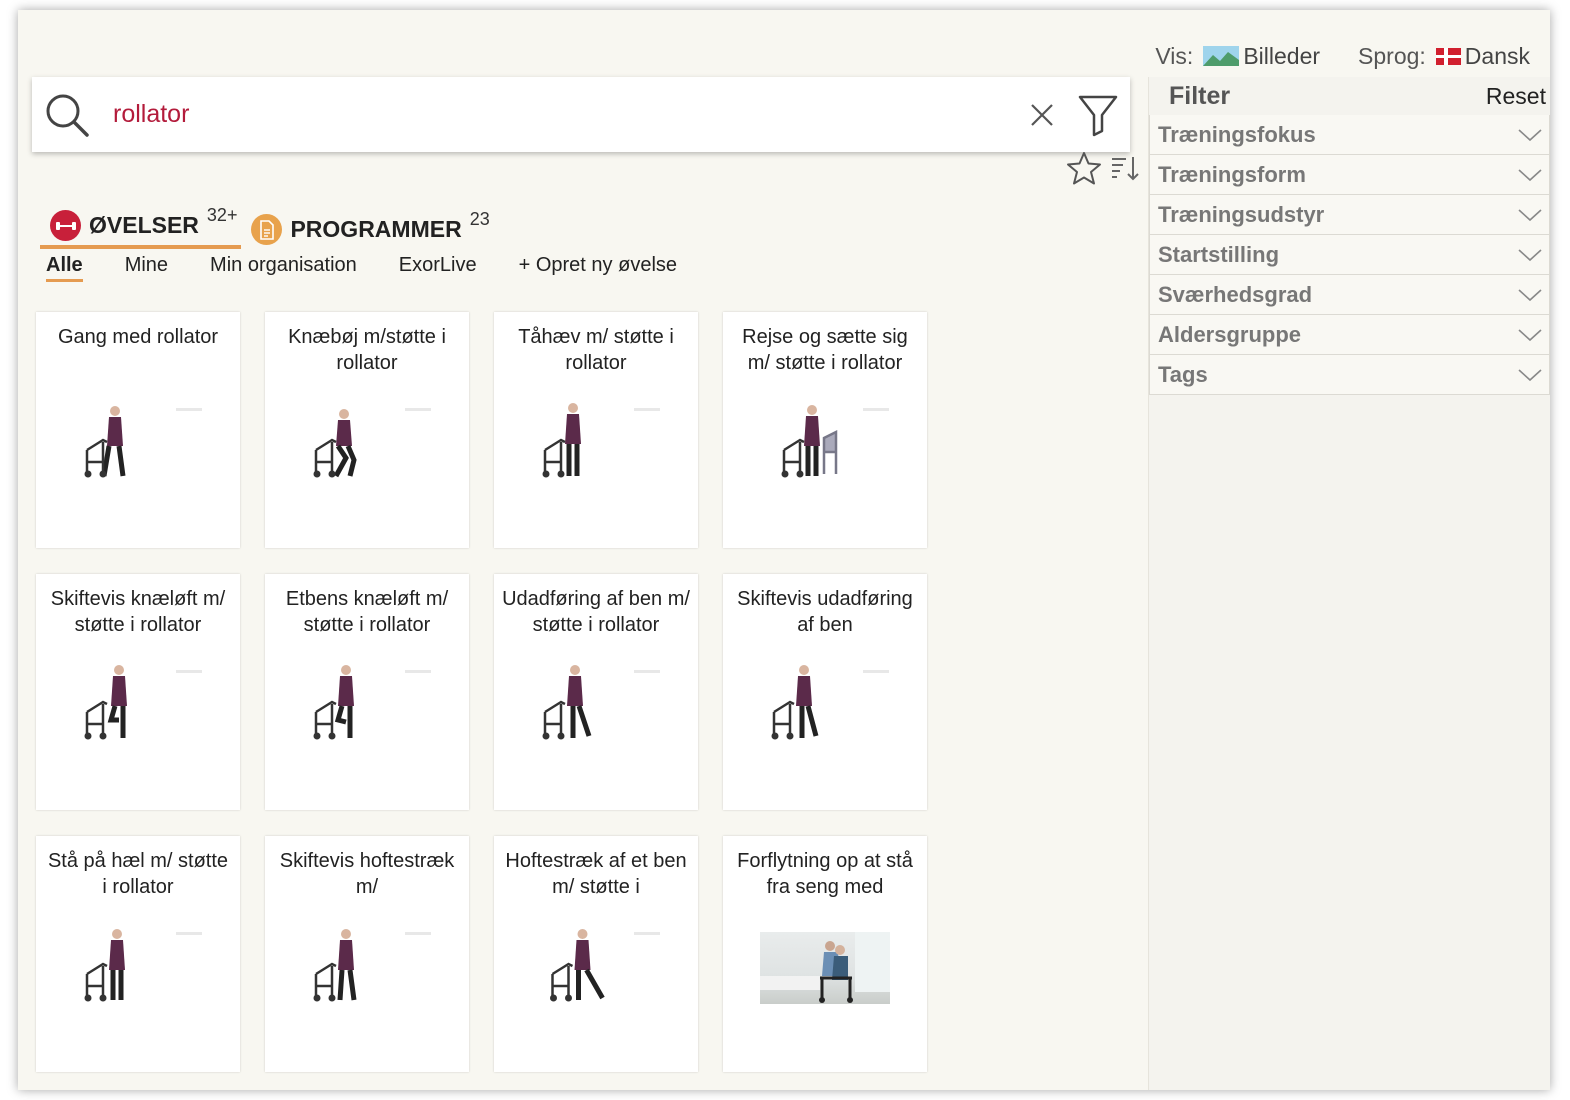  I want to click on language-selector: Sprog: Dansk, so click(1444, 56).